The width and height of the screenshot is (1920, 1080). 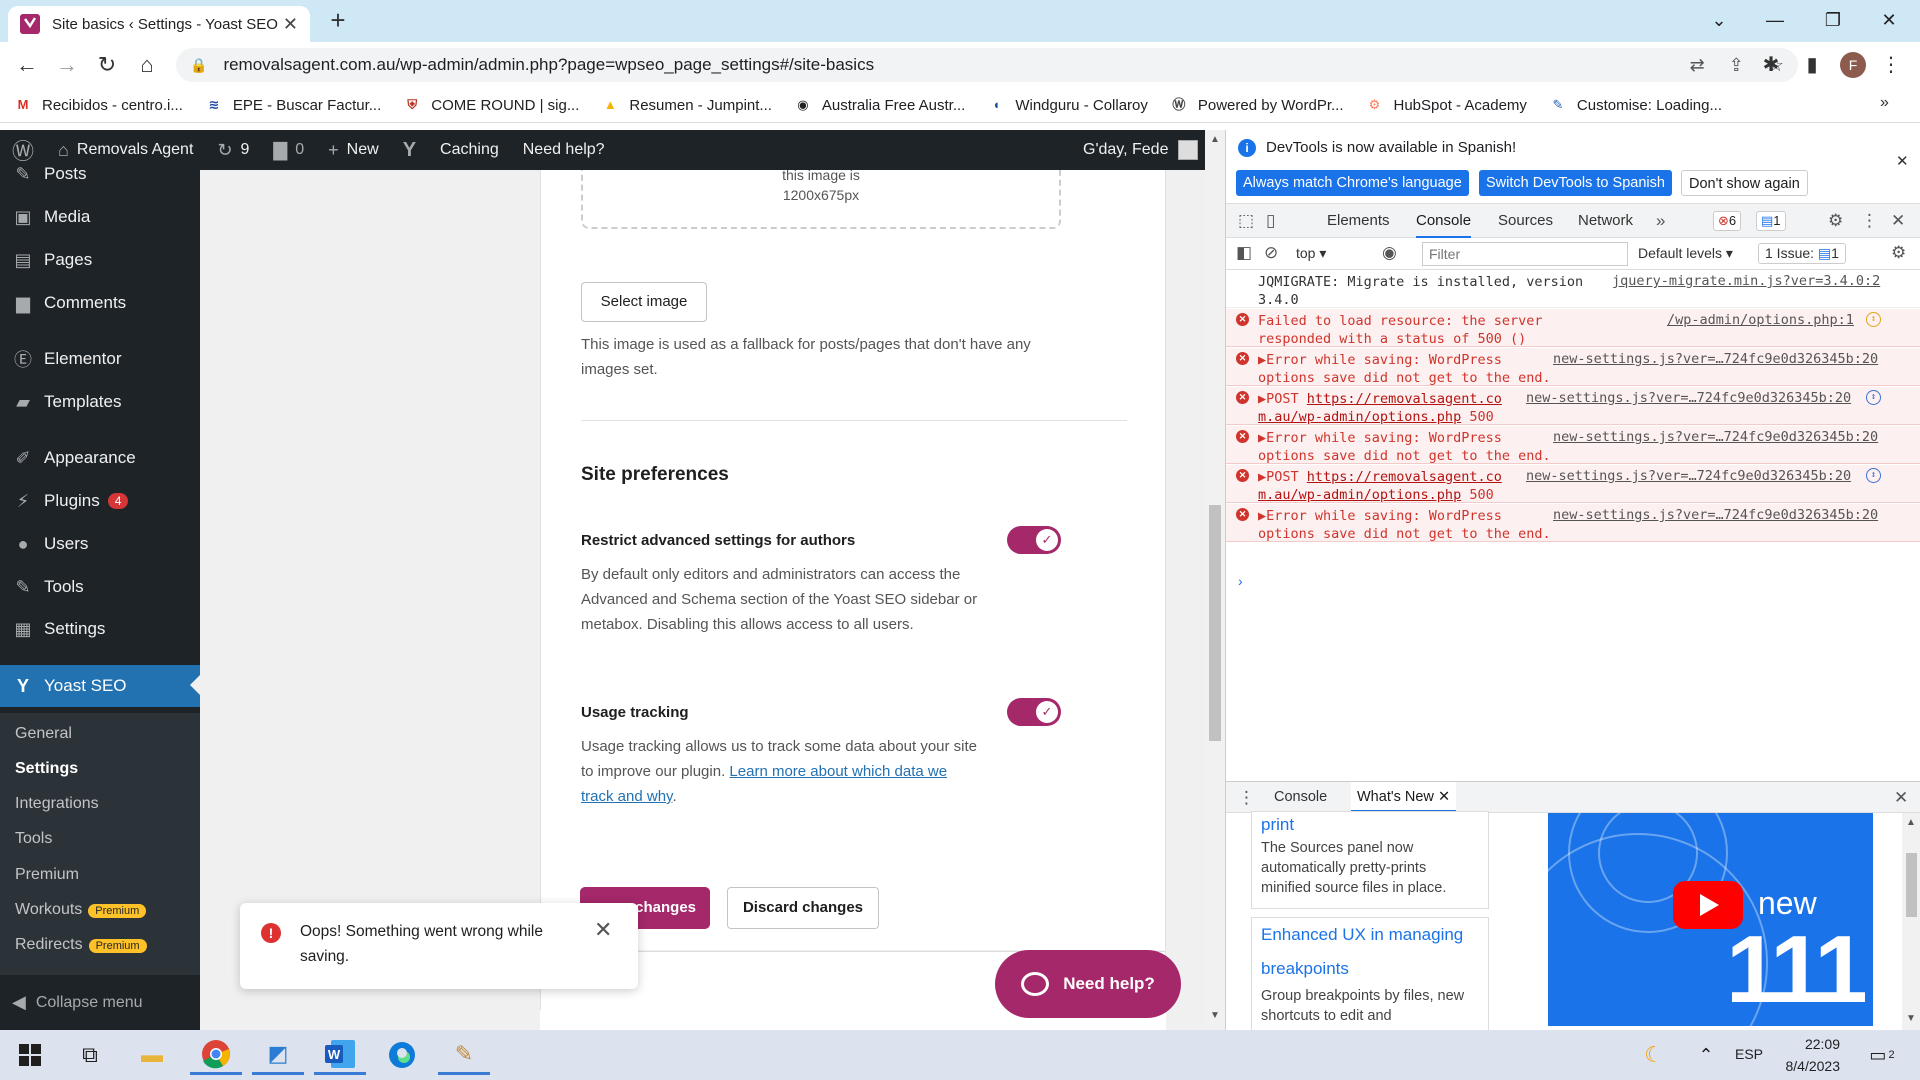 What do you see at coordinates (1034, 540) in the screenshot?
I see `restrict-advanced-toggle: ✓` at bounding box center [1034, 540].